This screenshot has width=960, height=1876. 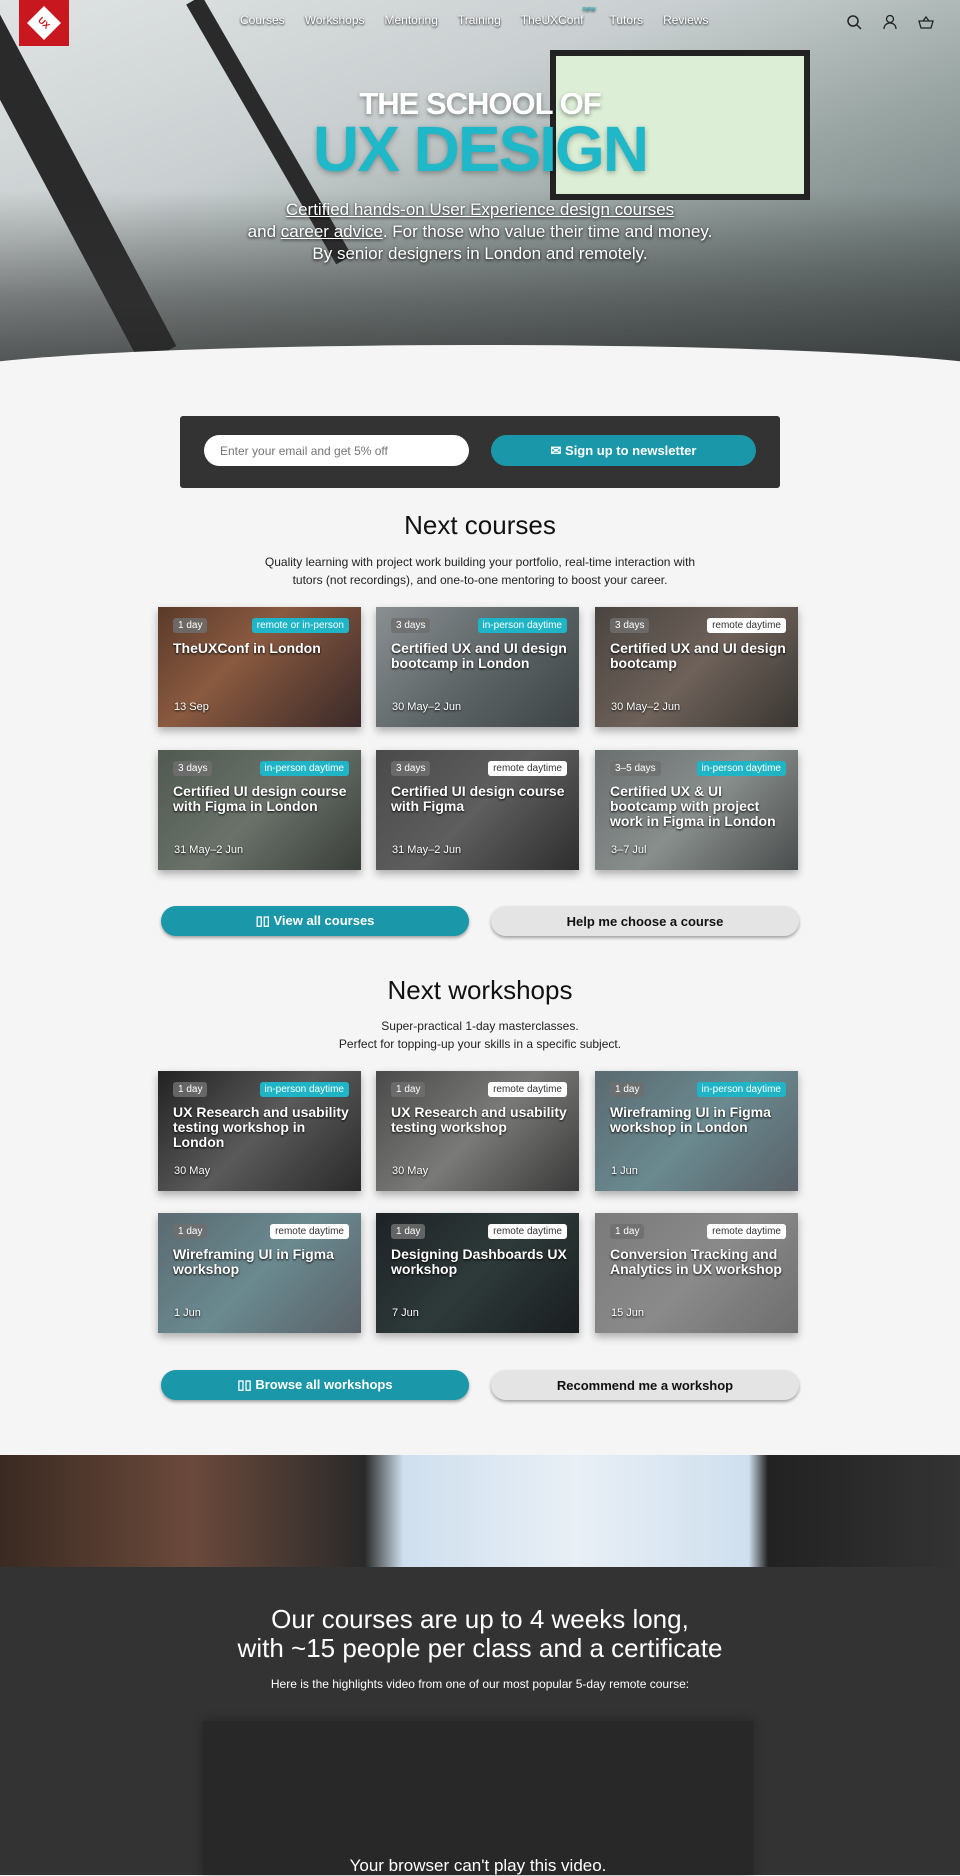 What do you see at coordinates (335, 20) in the screenshot?
I see `nav-workshops: Workshops` at bounding box center [335, 20].